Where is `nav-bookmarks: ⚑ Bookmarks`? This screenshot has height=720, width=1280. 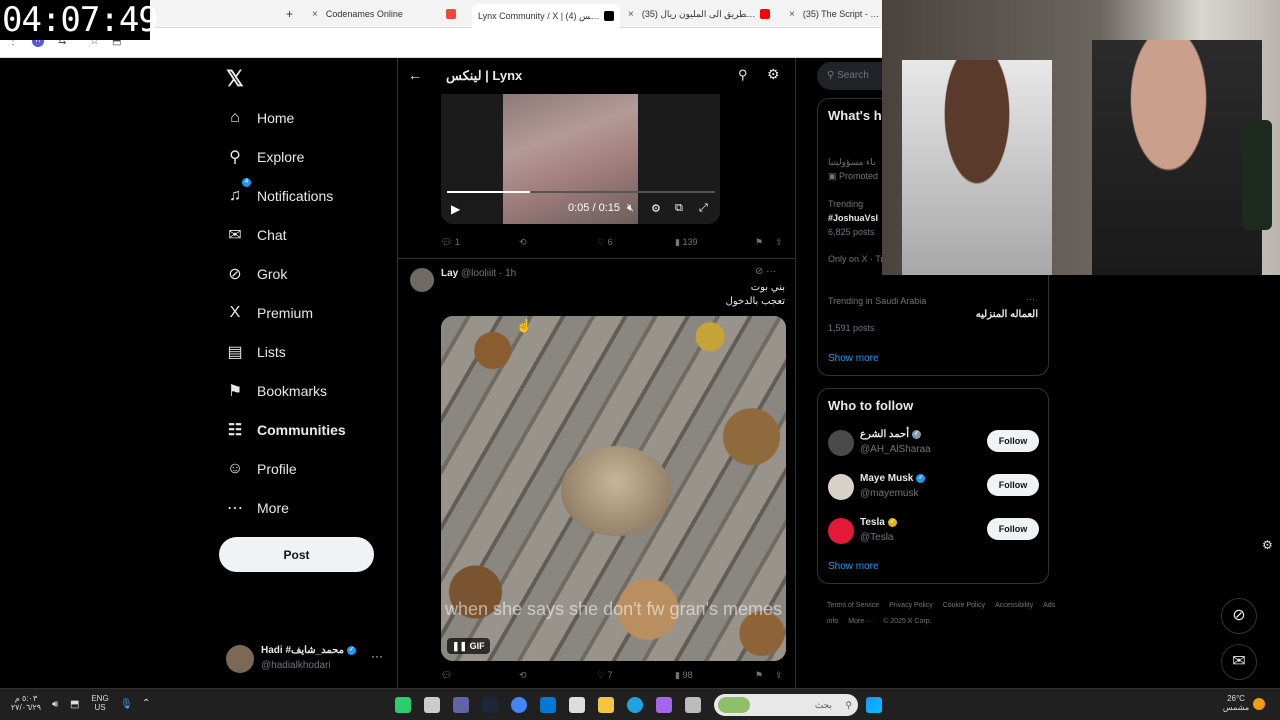 nav-bookmarks: ⚑ Bookmarks is located at coordinates (284, 390).